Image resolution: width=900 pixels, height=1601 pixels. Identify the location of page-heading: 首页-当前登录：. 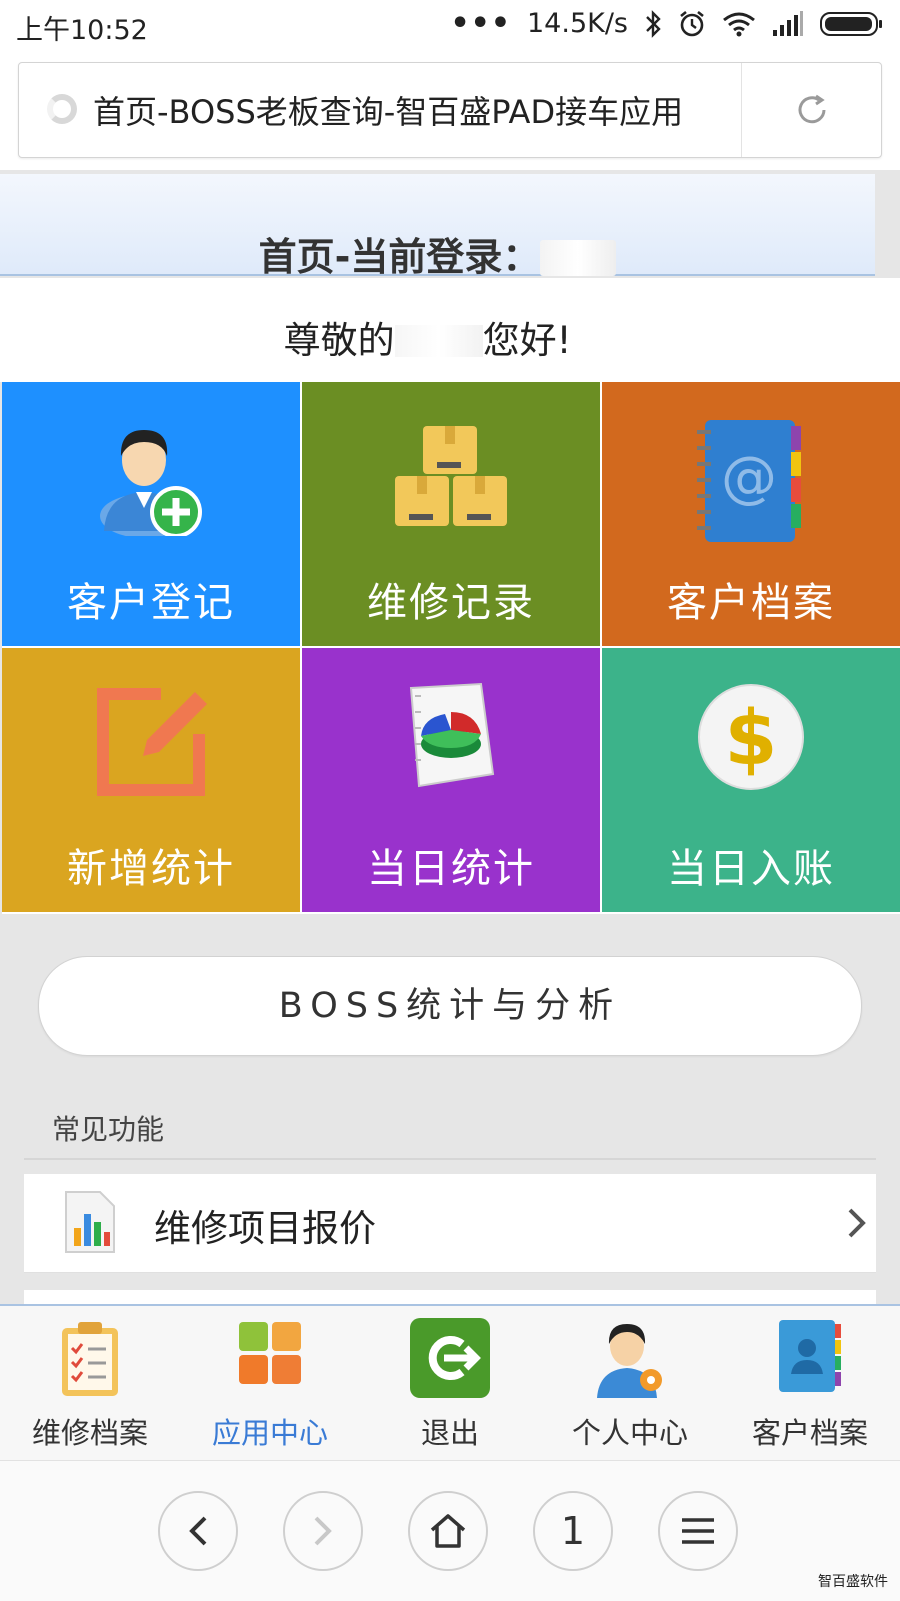
(438, 240).